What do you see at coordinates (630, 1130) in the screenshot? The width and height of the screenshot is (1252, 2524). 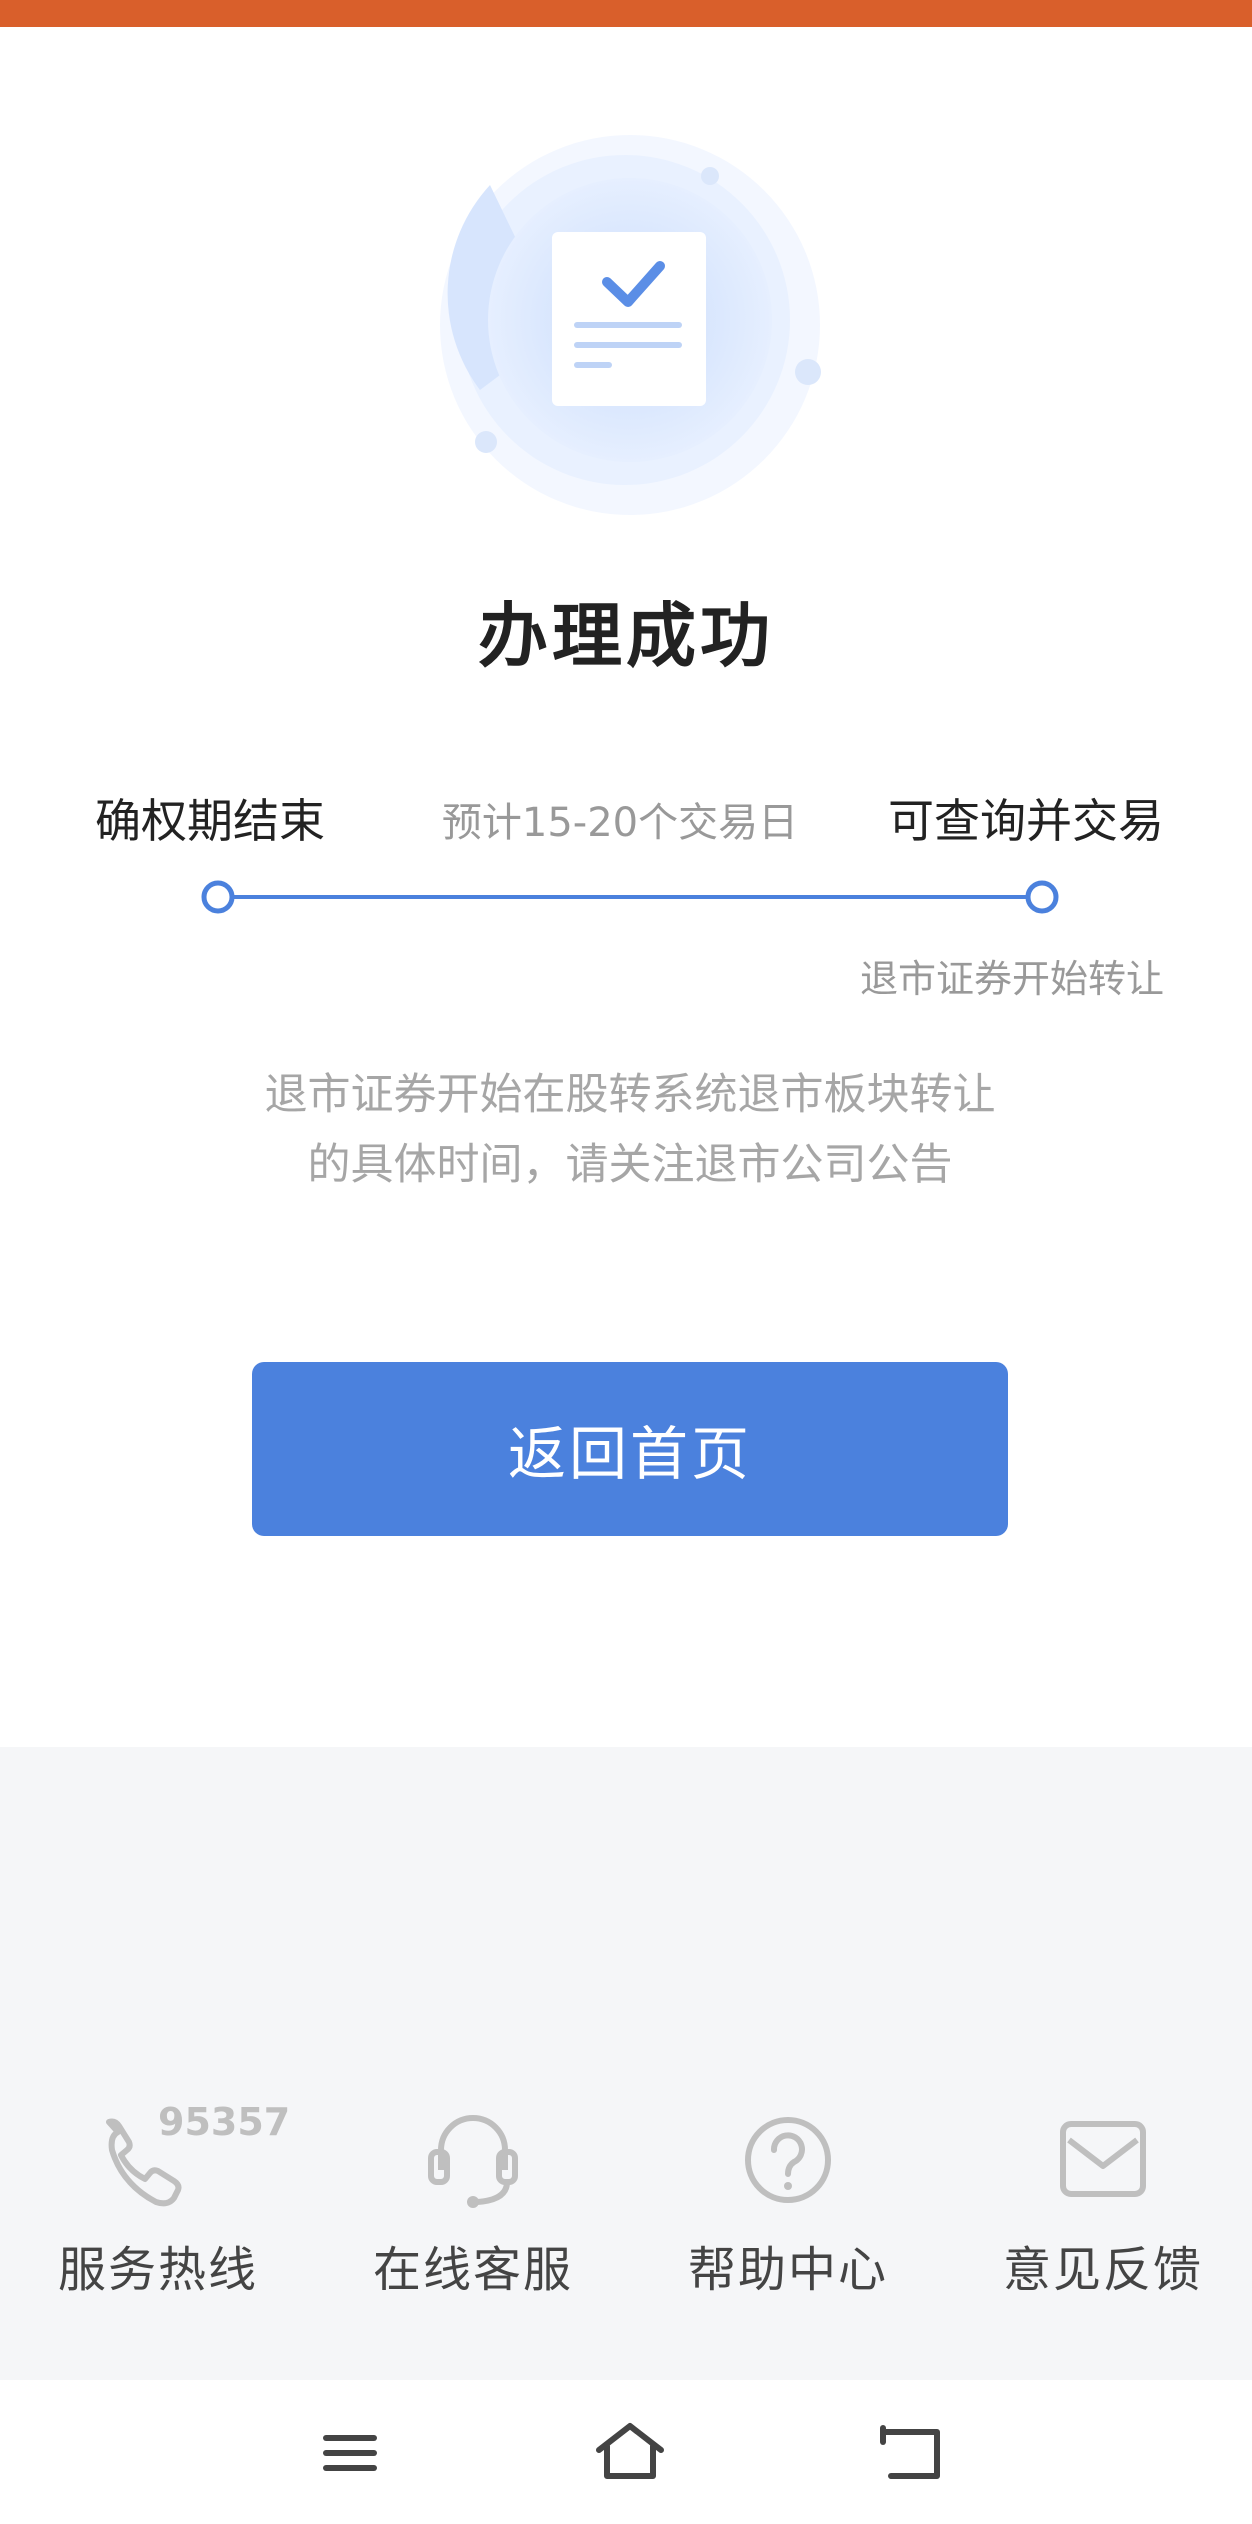 I see `result-description: 退市证券开始在股转系统退市板块转让的具体时间，请关注退市公司公告` at bounding box center [630, 1130].